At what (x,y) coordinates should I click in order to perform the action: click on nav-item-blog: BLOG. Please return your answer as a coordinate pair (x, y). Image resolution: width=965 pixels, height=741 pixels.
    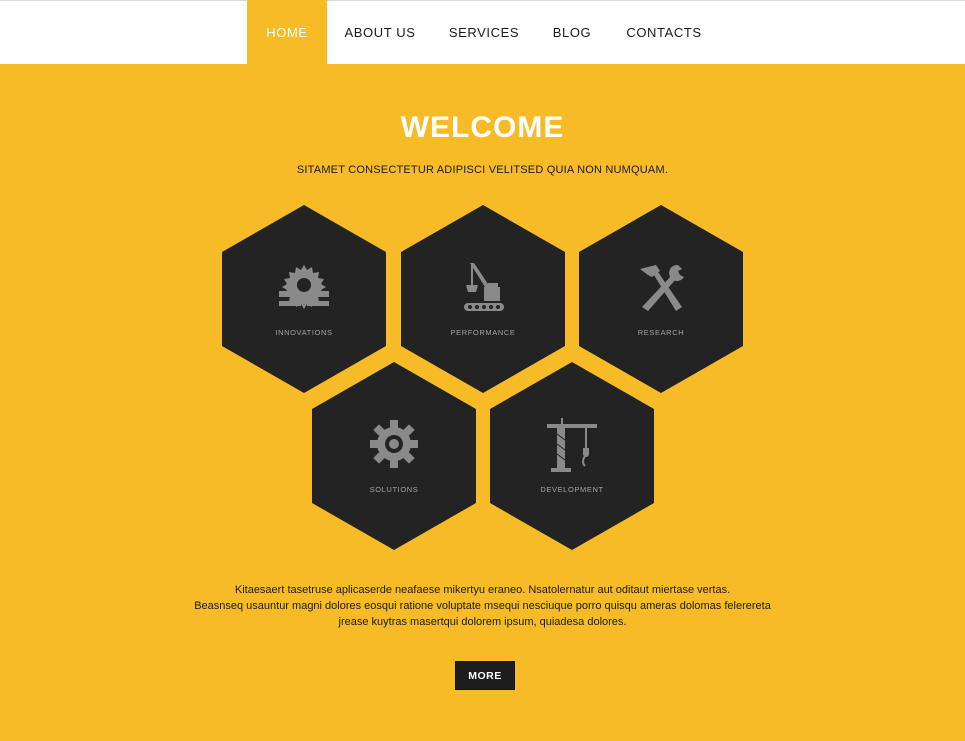
    Looking at the image, I should click on (572, 32).